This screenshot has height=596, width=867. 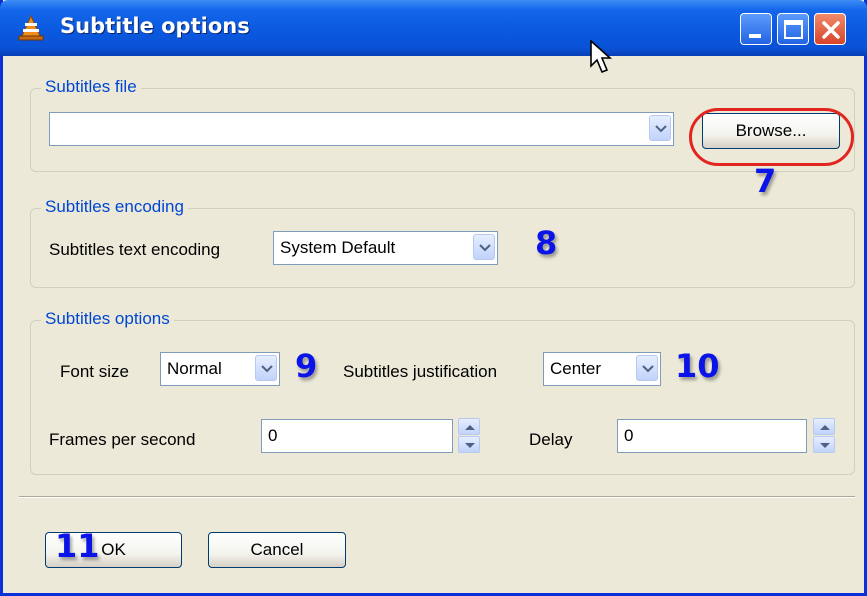 I want to click on mouse-cursor-icon, so click(x=601, y=57).